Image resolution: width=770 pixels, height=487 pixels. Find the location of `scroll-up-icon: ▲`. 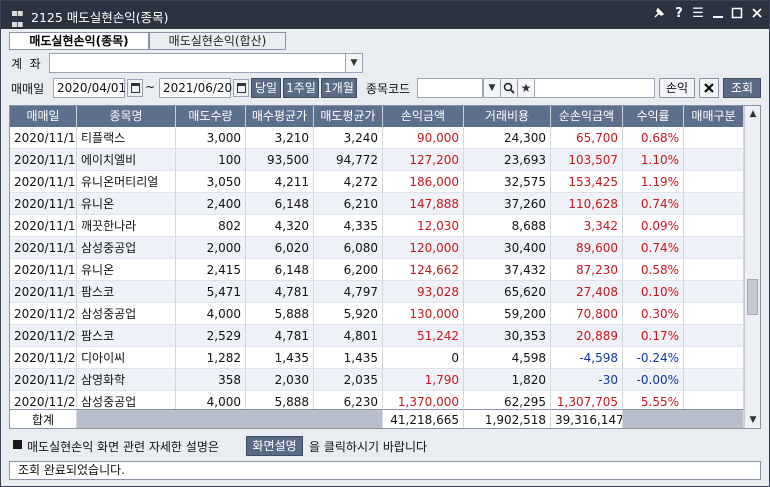

scroll-up-icon: ▲ is located at coordinates (752, 114).